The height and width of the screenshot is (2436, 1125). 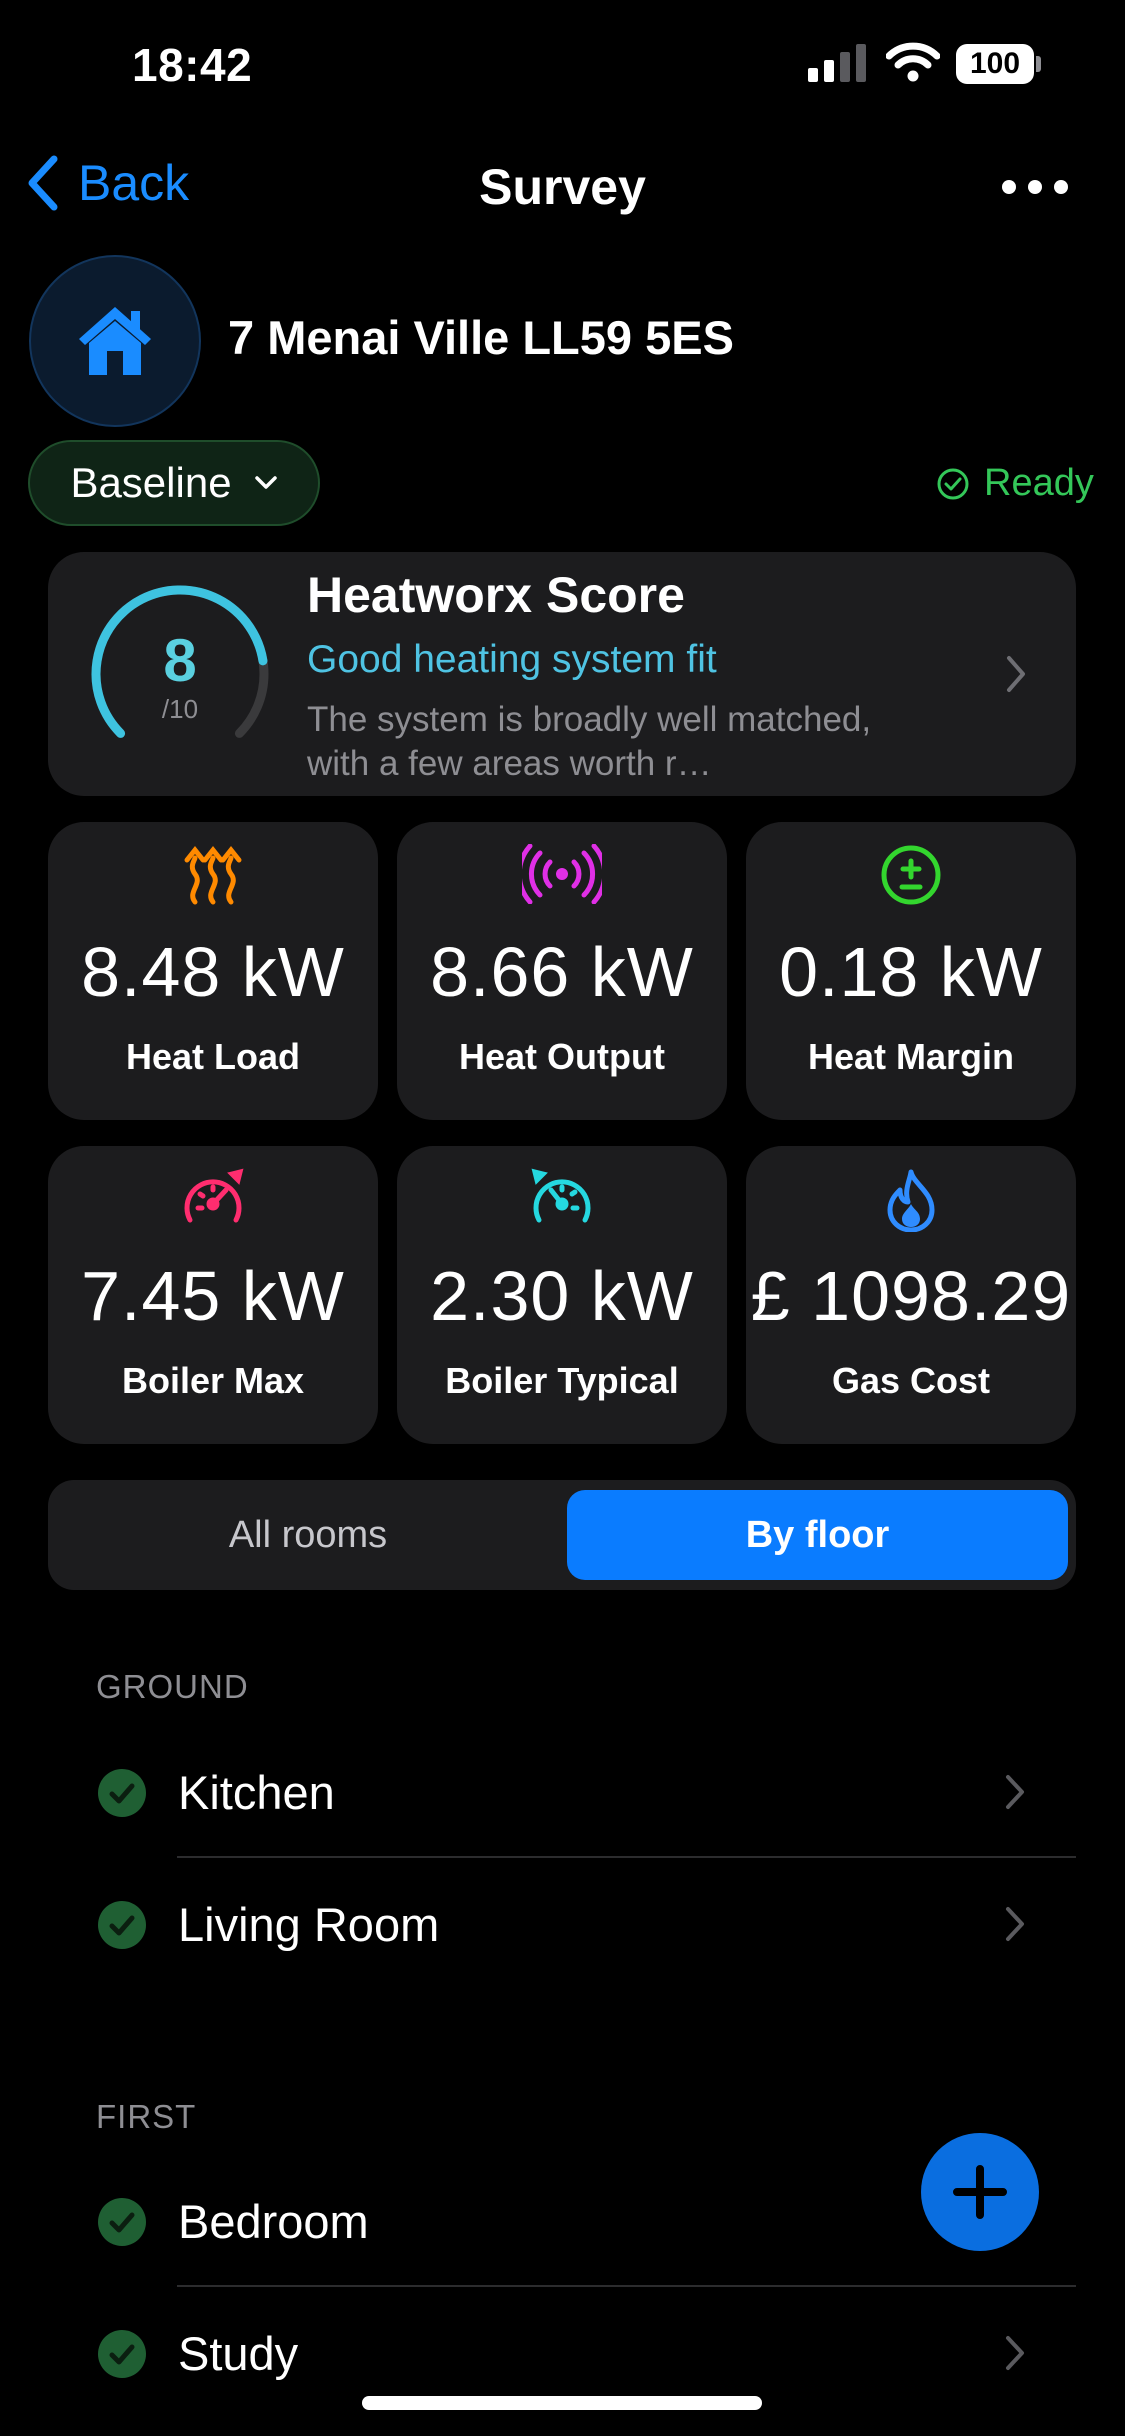 I want to click on section-header-first: FIRST, so click(x=146, y=2116).